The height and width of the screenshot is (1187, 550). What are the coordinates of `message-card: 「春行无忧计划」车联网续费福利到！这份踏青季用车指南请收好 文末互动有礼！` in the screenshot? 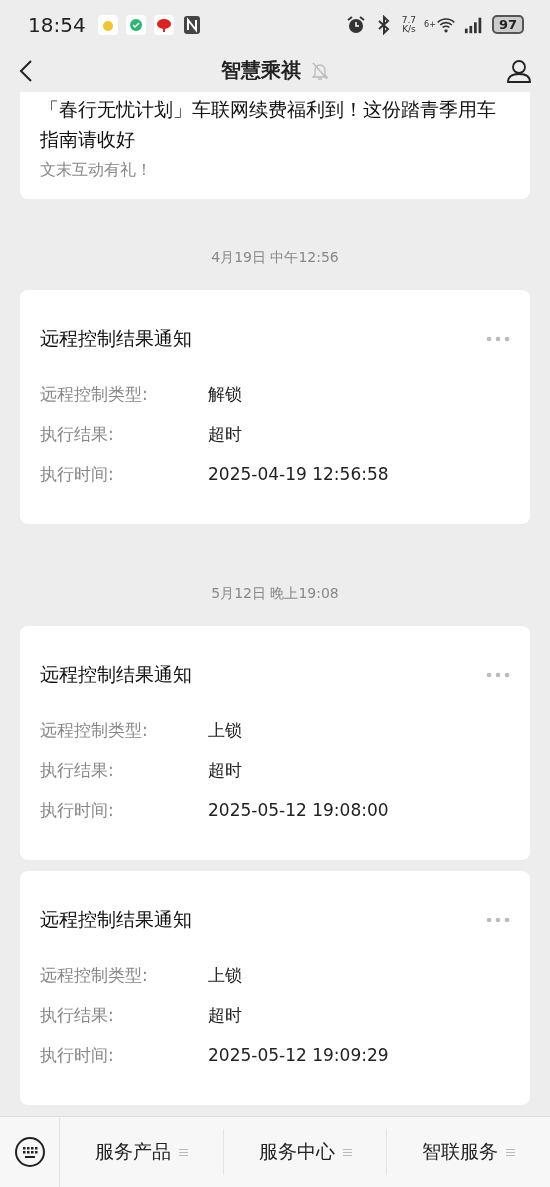 It's located at (275, 145).